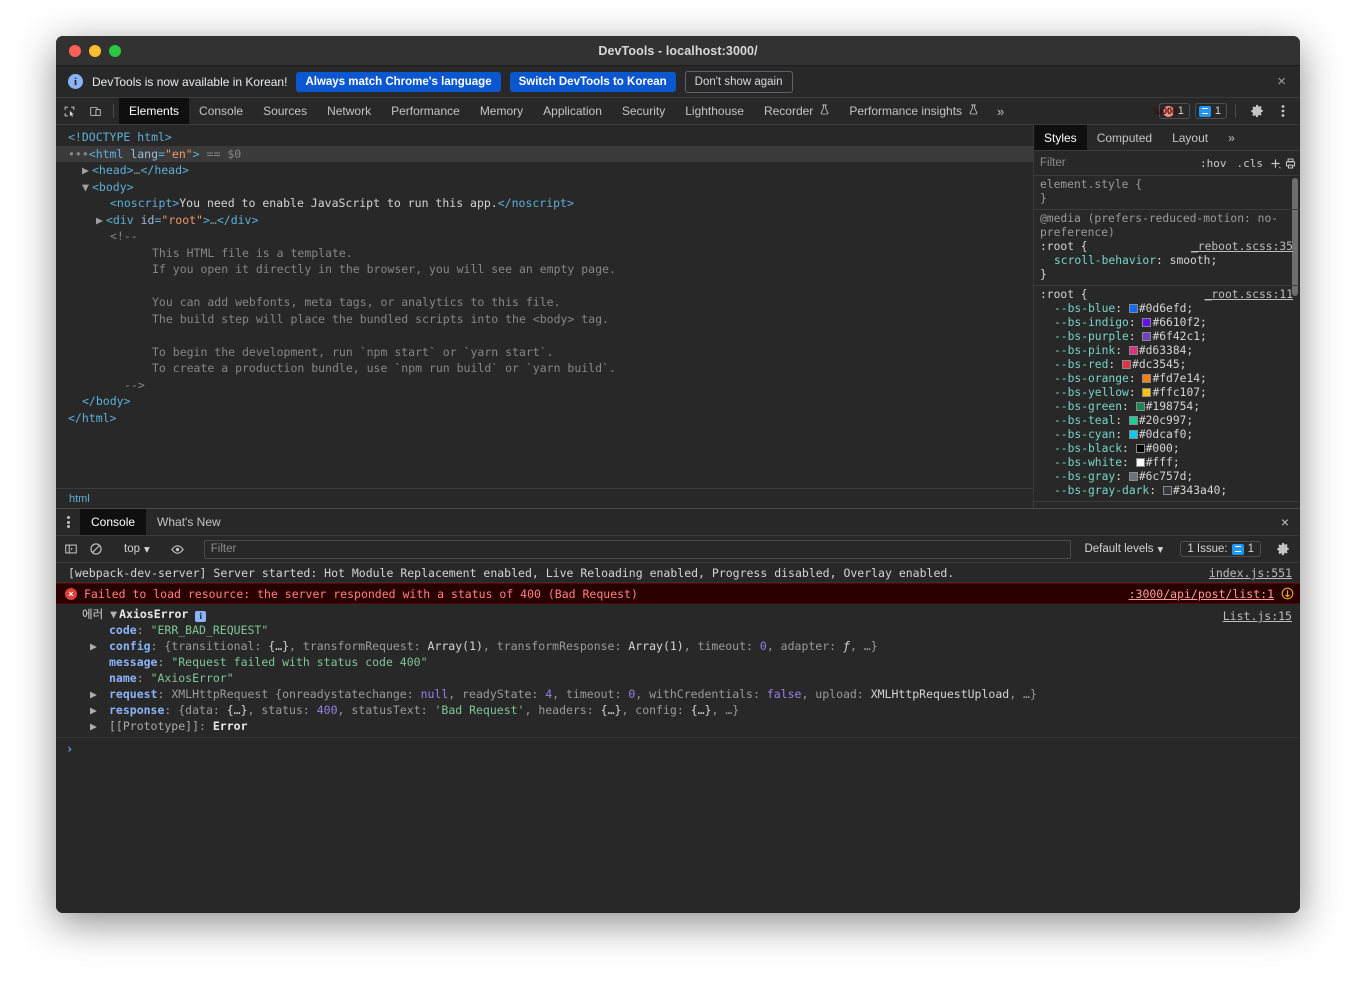 The height and width of the screenshot is (987, 1356). Describe the element at coordinates (544, 170) in the screenshot. I see `dom-node-line: ▶ <head>…</head>` at that location.